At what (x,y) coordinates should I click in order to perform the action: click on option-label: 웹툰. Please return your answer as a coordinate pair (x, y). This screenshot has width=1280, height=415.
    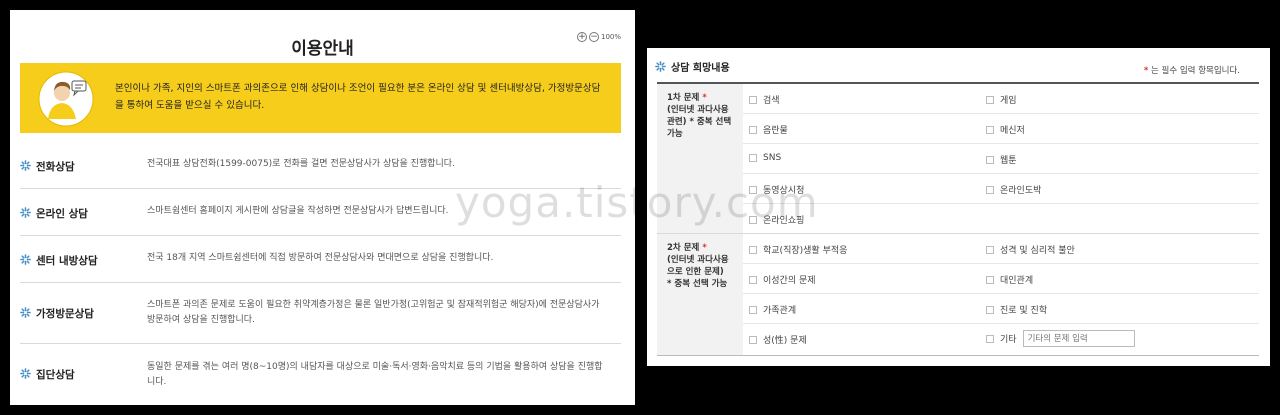
    Looking at the image, I should click on (1008, 161).